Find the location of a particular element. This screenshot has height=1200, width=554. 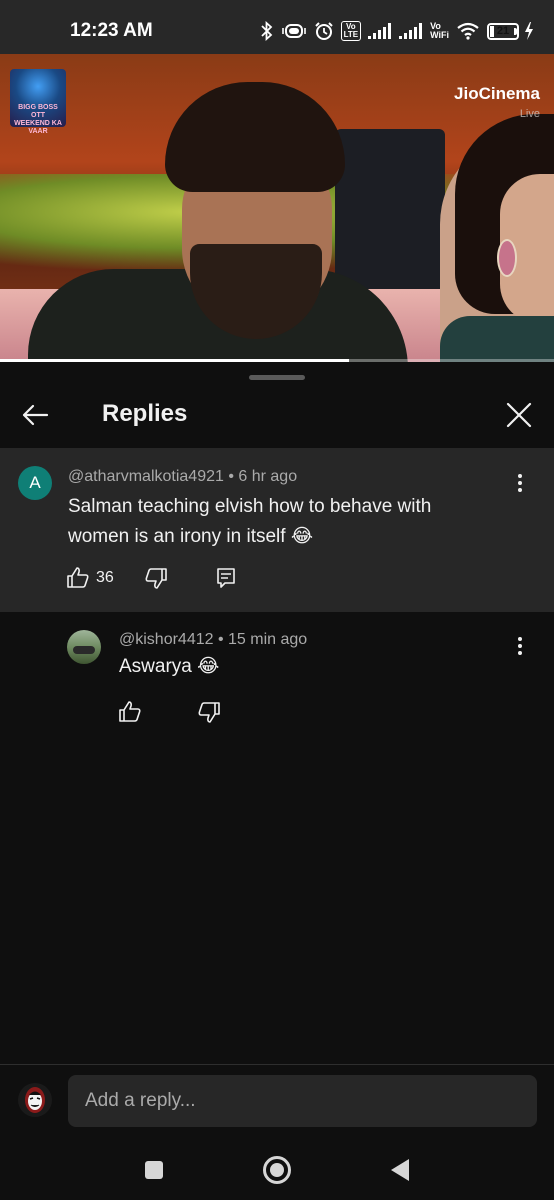

back-button is located at coordinates (35, 415).